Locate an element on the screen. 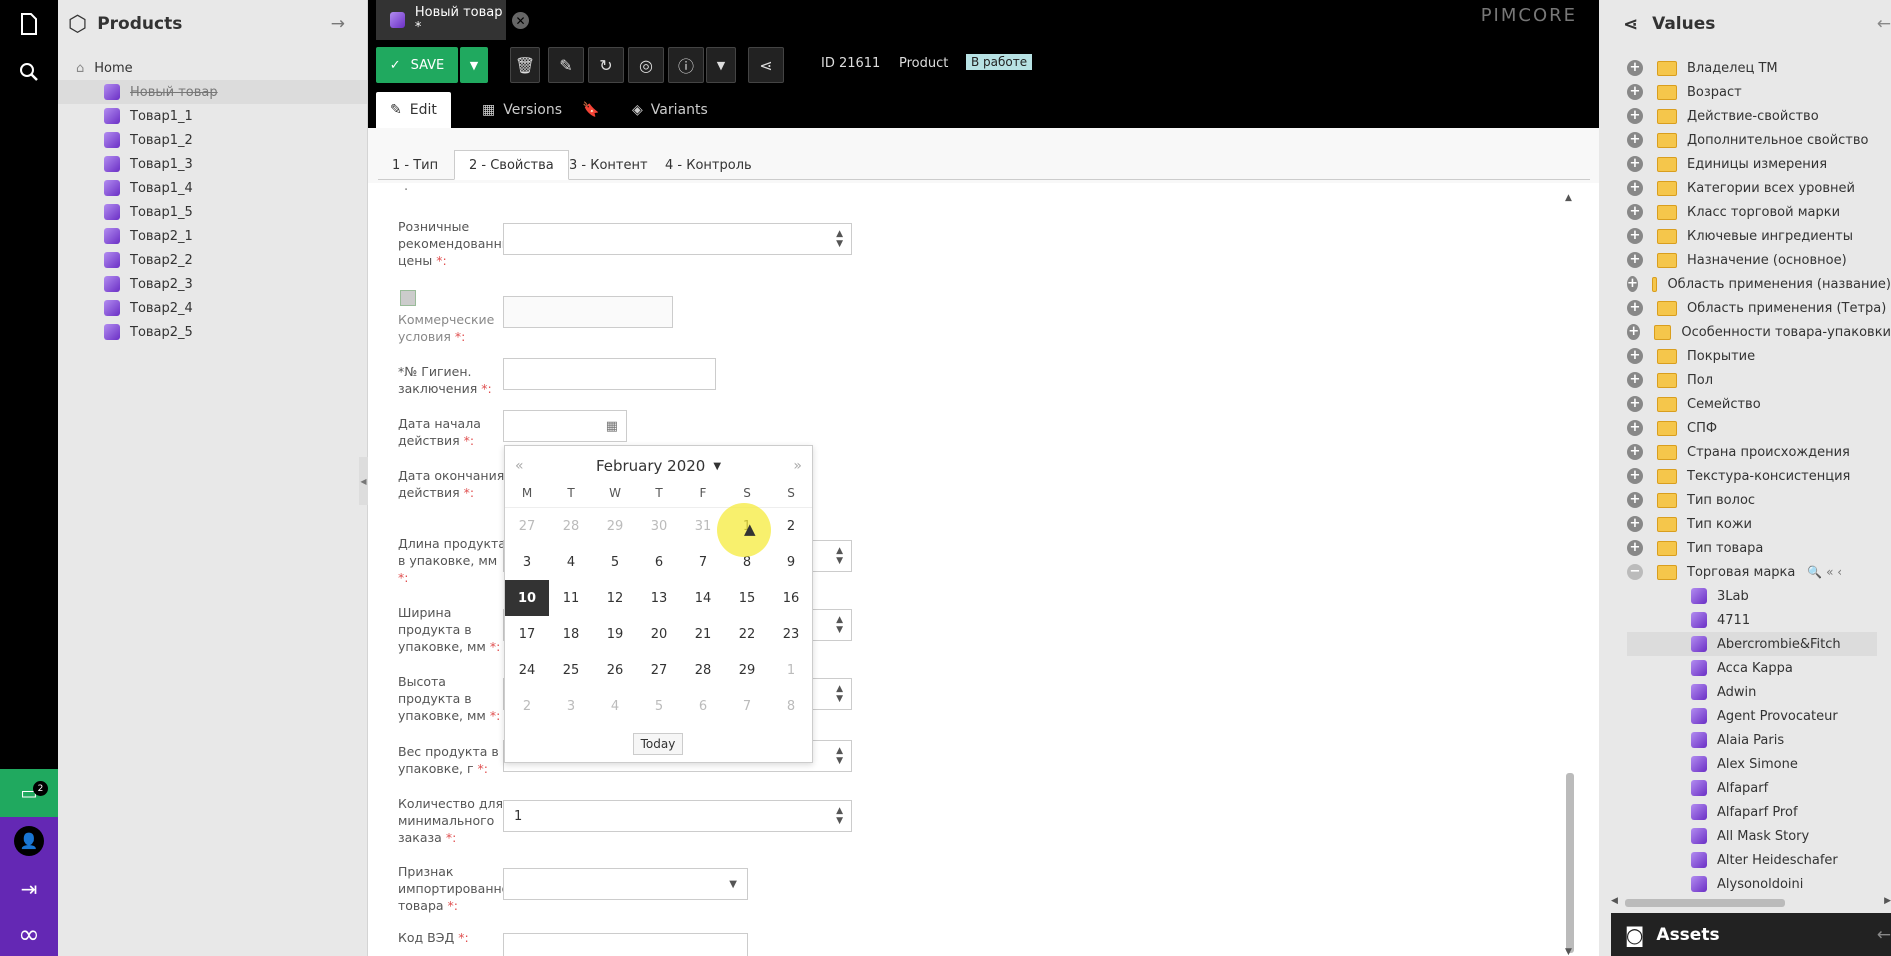  values-folder-item: + Дополнительное свойство is located at coordinates (1745, 140).